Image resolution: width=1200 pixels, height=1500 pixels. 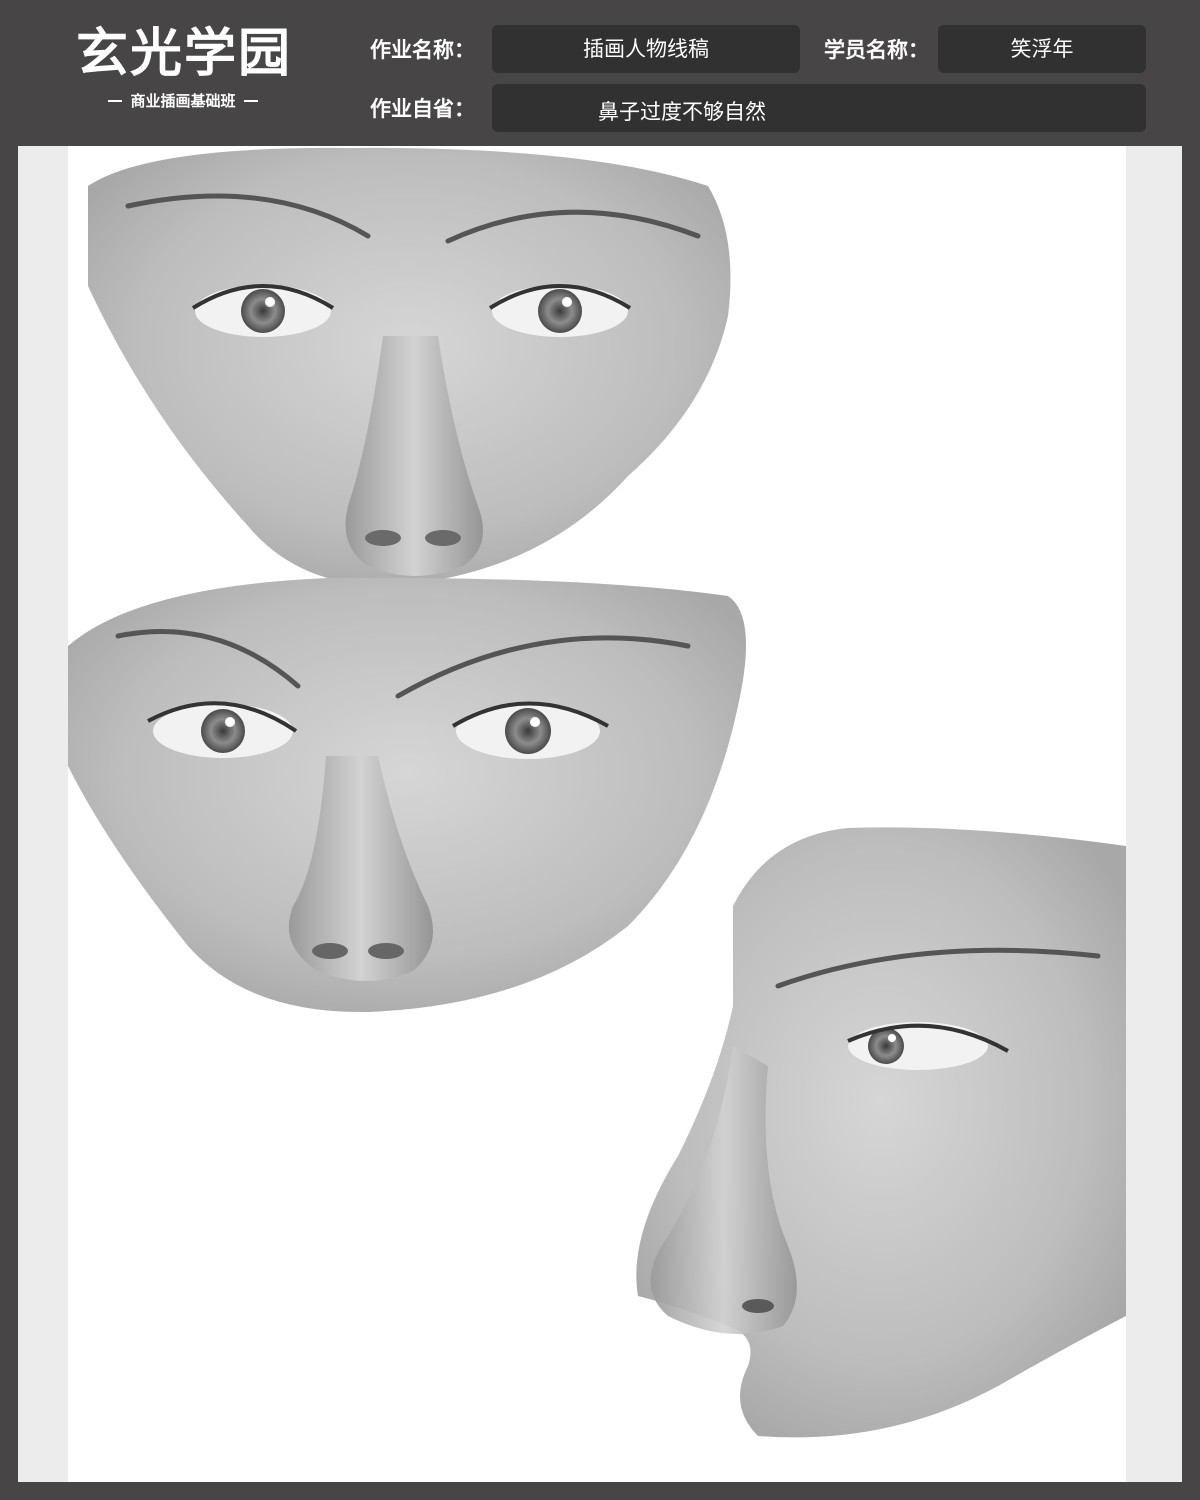 I want to click on dash-right, so click(x=250, y=100).